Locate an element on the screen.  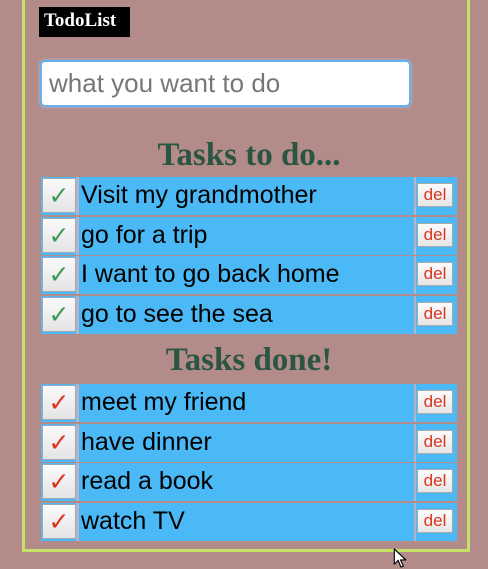
todo-item: ✓ Visit my grandmother del is located at coordinates (249, 196).